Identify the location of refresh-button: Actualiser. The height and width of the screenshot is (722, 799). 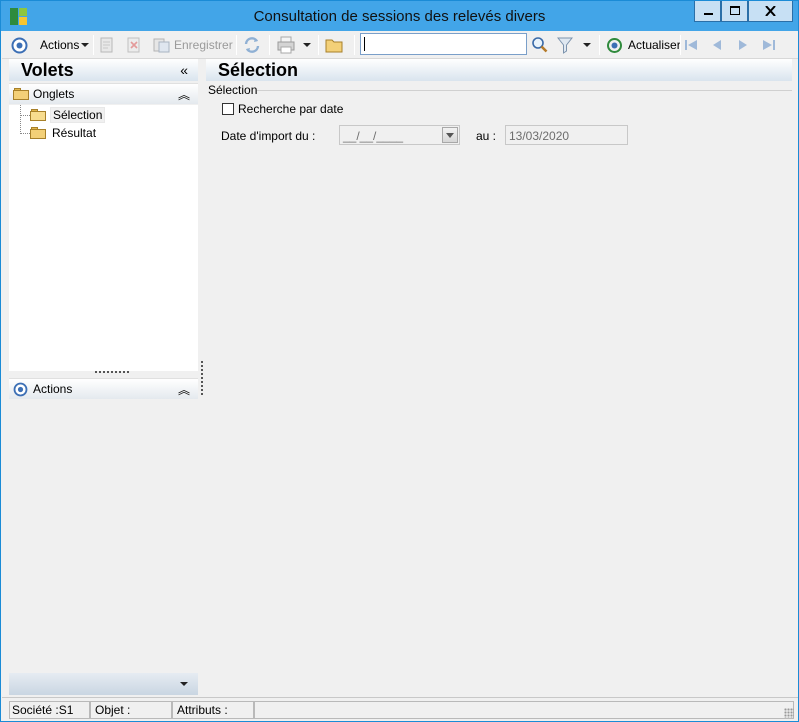
(643, 45).